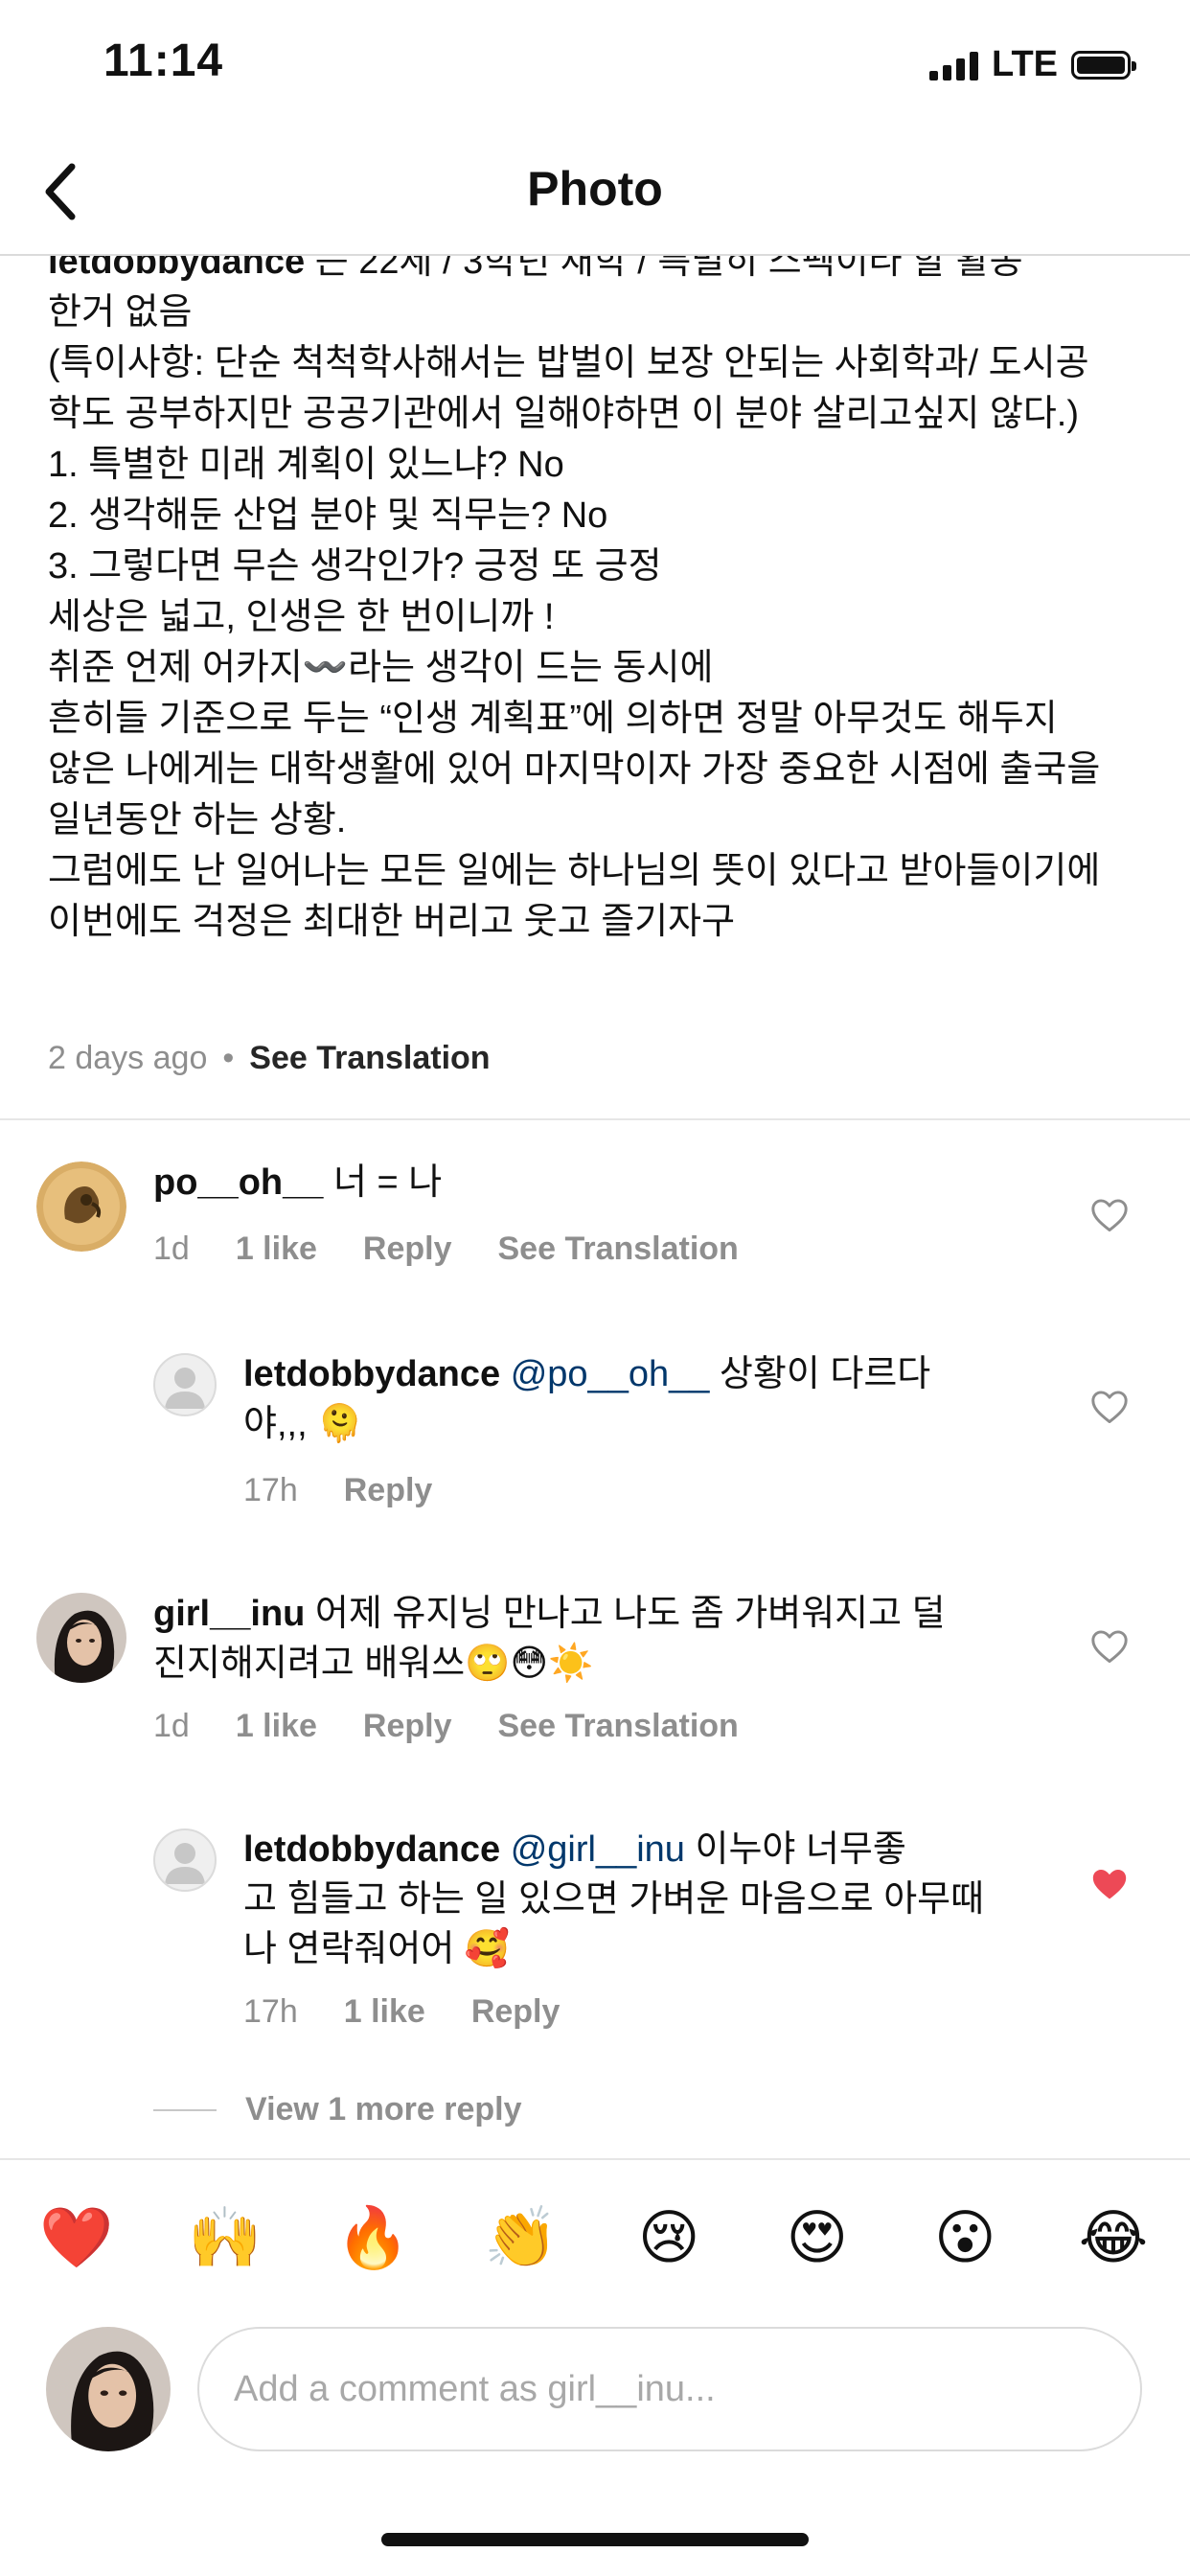 Image resolution: width=1190 pixels, height=2576 pixels. What do you see at coordinates (355, 566) in the screenshot?
I see `caption-line: 3. 그렇다면 무슨 생각인가? 긍정 또 긍정` at bounding box center [355, 566].